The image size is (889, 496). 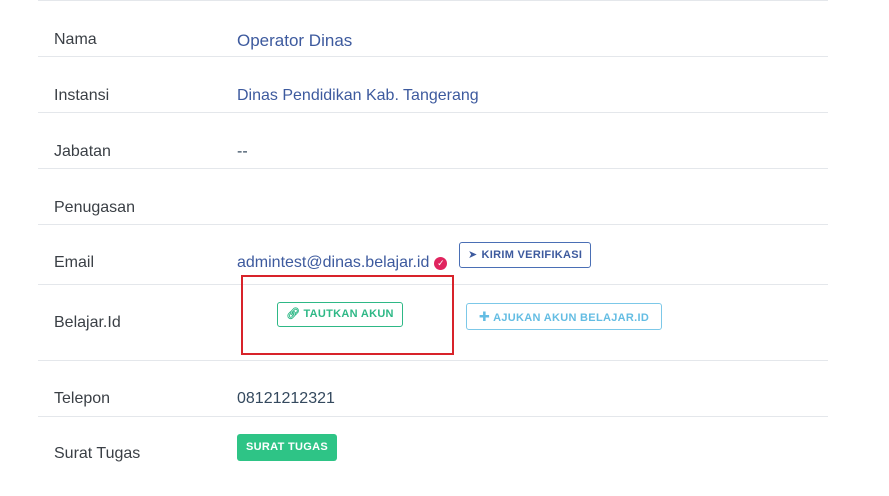 I want to click on instansi-label: Instansi, so click(x=82, y=95).